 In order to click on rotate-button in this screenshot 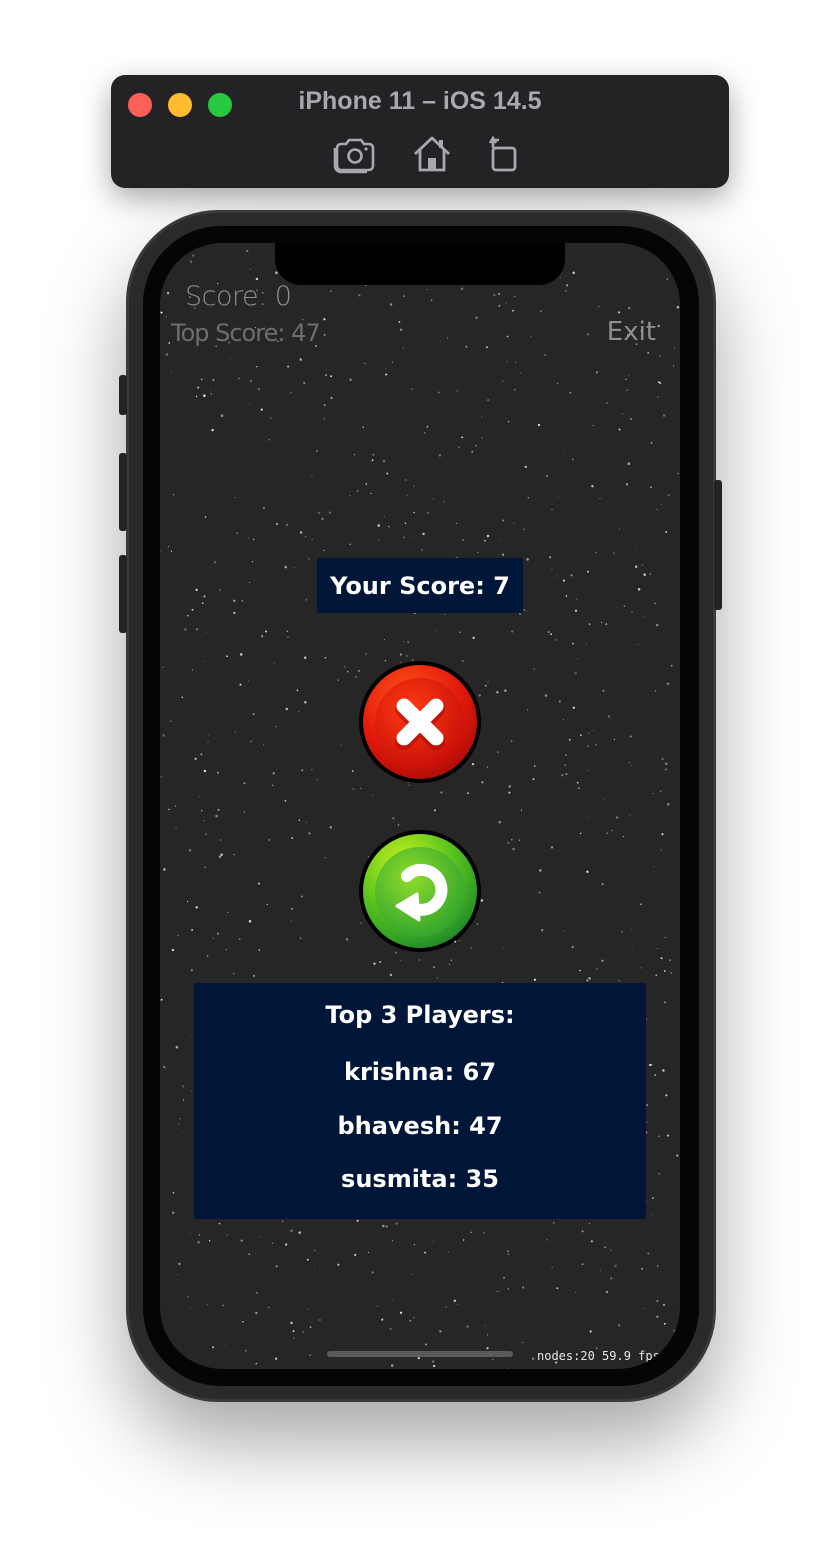, I will do `click(504, 154)`.